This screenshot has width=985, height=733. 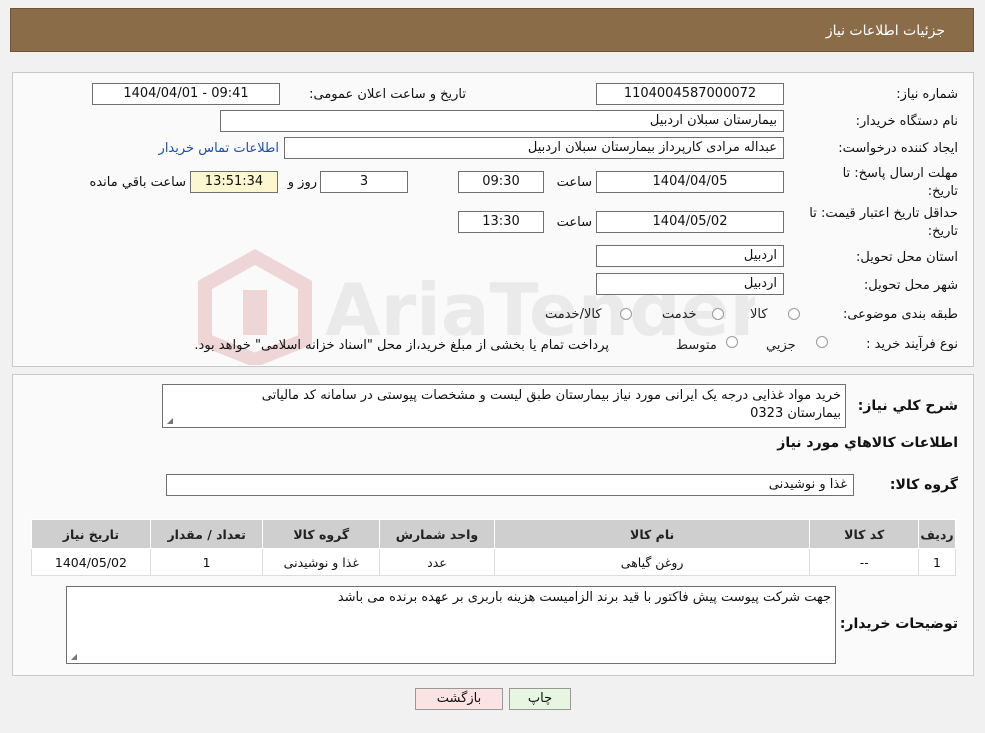 I want to click on deadline-days-field: 3, so click(x=364, y=182).